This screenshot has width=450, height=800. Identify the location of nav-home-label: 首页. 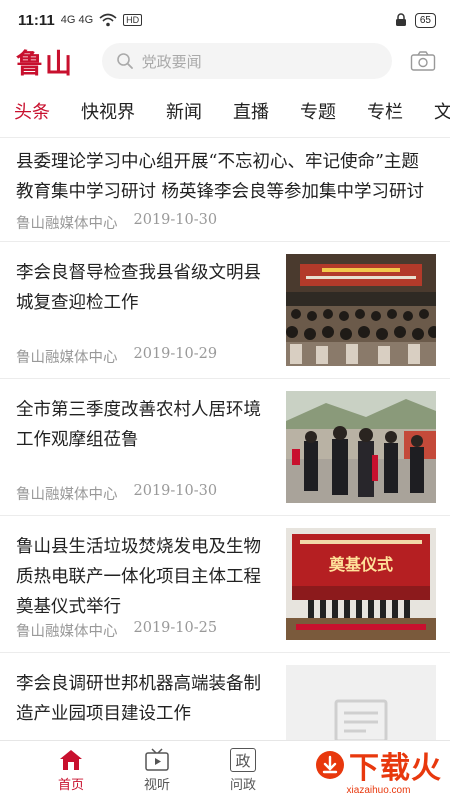
(70, 785).